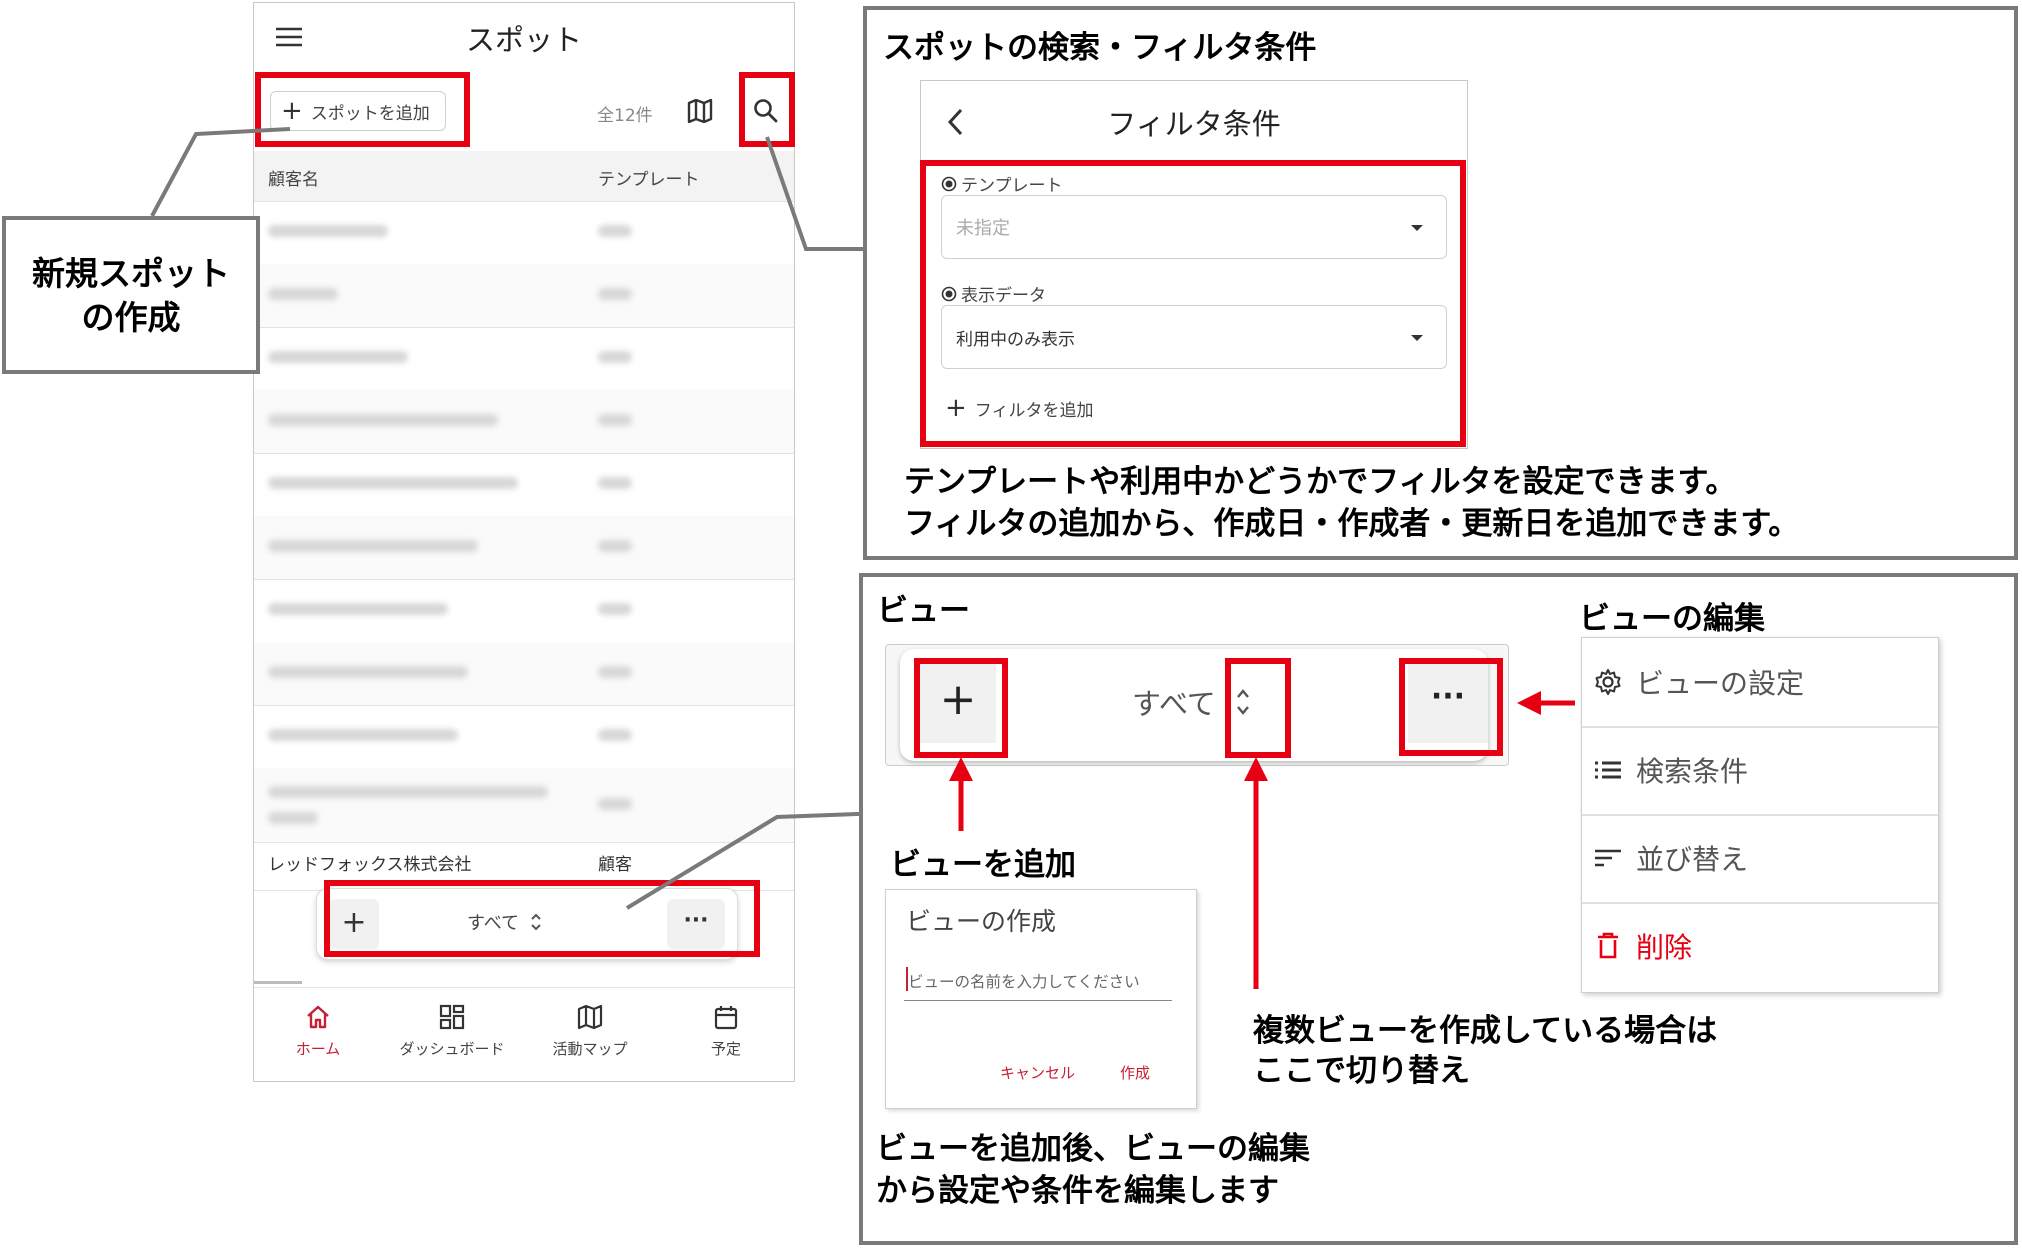 The image size is (2022, 1249). What do you see at coordinates (1077, 1191) in the screenshot?
I see `after-add-note-line2: から設定や条件を編集します` at bounding box center [1077, 1191].